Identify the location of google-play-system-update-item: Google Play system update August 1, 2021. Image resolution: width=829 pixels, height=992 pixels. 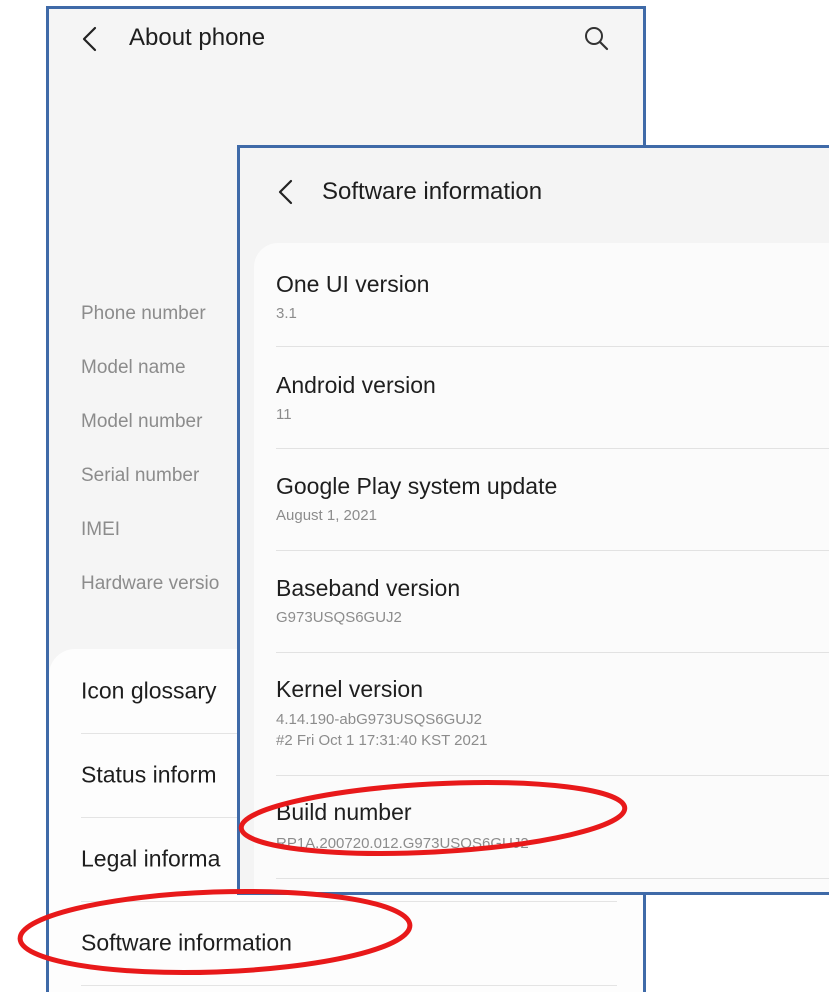
(552, 499).